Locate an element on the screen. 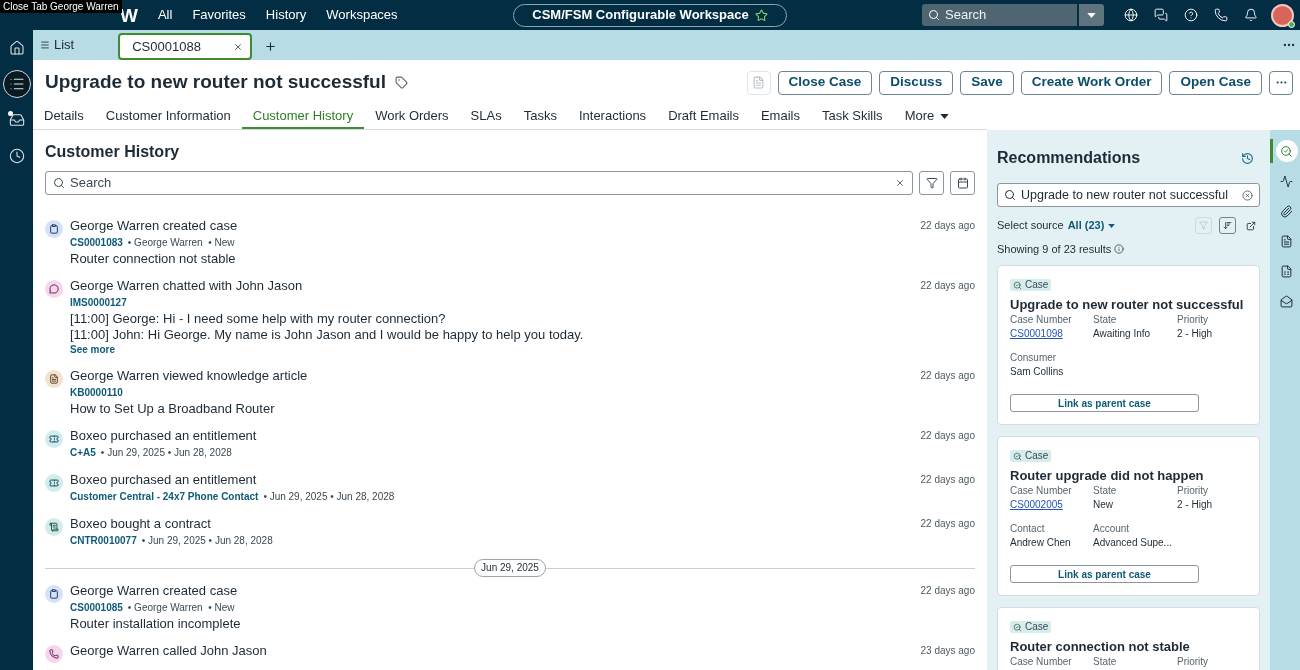 This screenshot has width=1300, height=670. chat-button is located at coordinates (1160, 15).